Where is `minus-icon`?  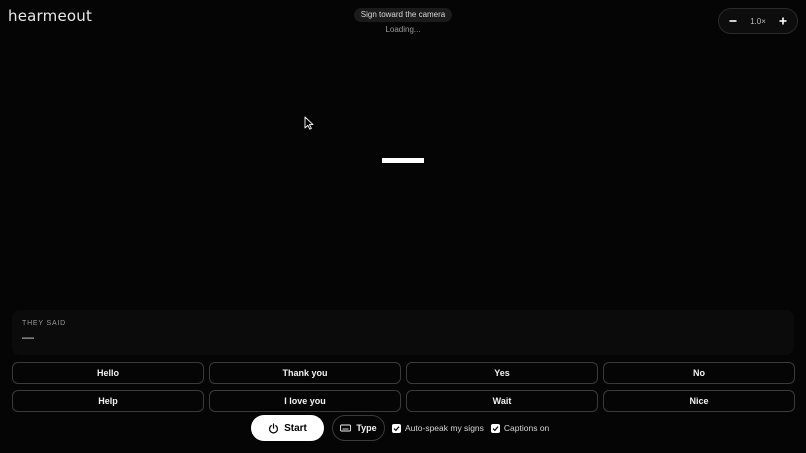 minus-icon is located at coordinates (733, 21).